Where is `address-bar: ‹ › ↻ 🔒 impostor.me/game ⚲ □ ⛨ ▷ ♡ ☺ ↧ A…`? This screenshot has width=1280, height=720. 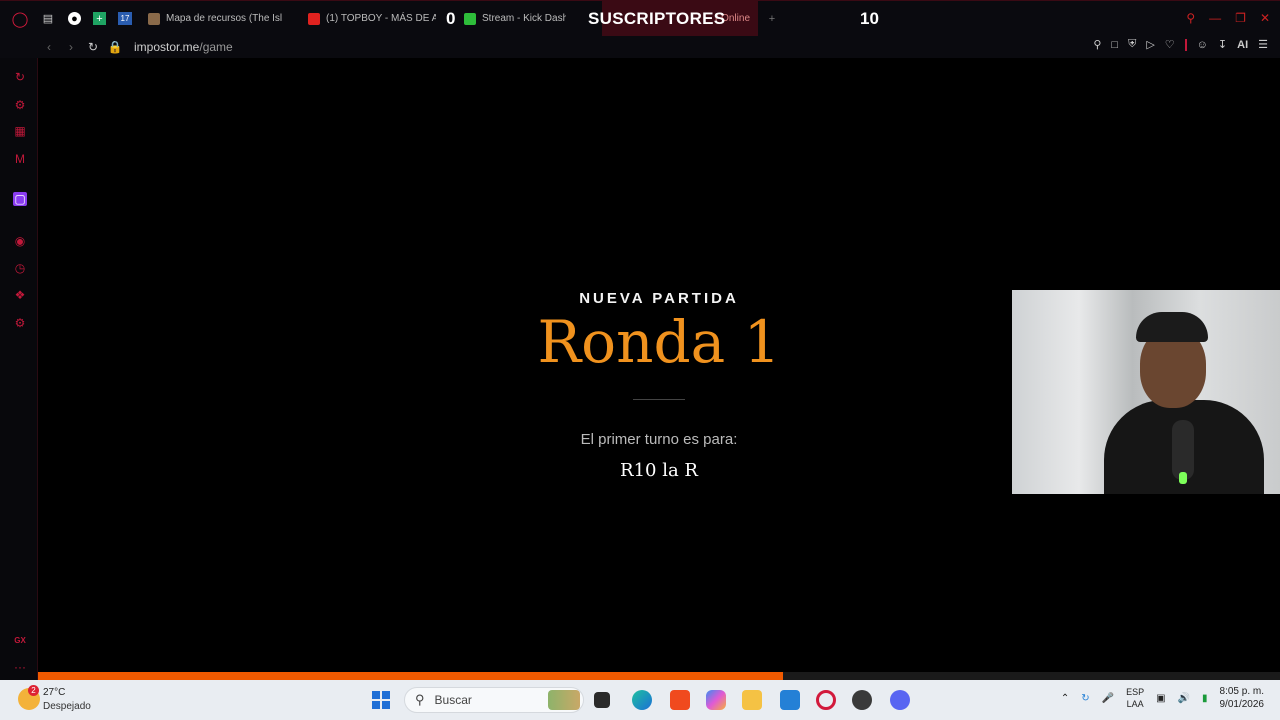 address-bar: ‹ › ↻ 🔒 impostor.me/game ⚲ □ ⛨ ▷ ♡ ☺ ↧ A… is located at coordinates (640, 47).